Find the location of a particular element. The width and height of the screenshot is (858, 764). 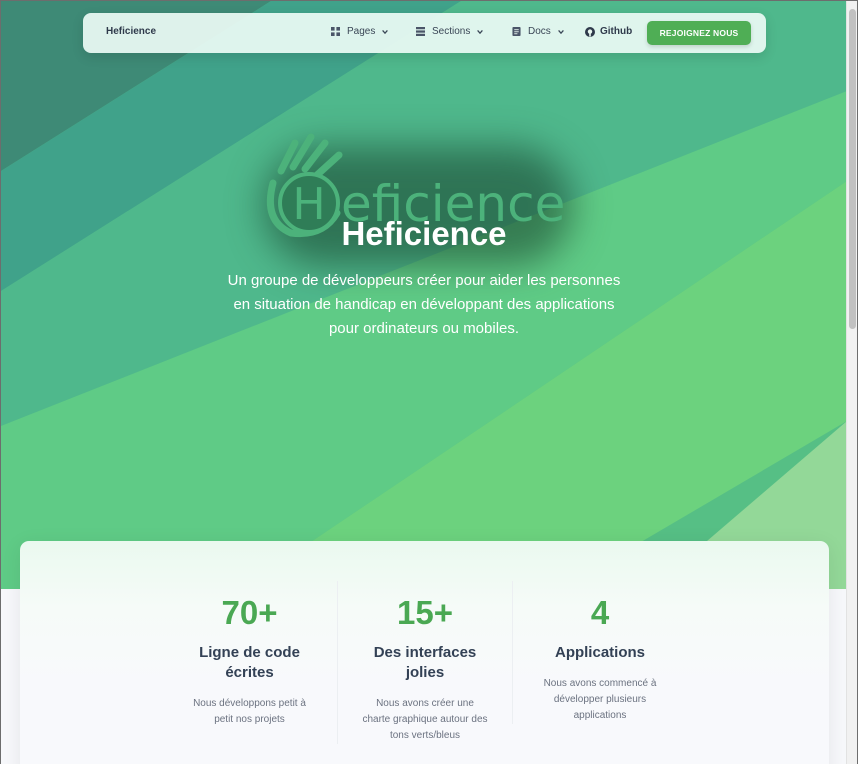

nav-pages-dropdown: Pages is located at coordinates (360, 31).